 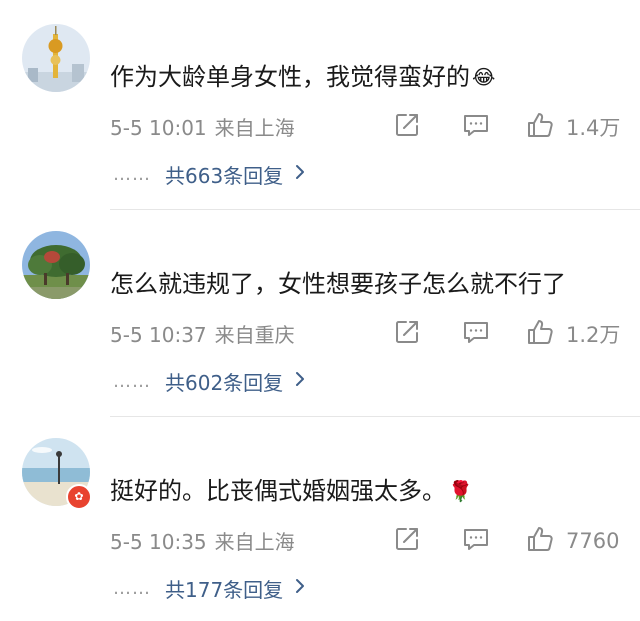 I want to click on reply-count: 共663条回复, so click(x=224, y=175).